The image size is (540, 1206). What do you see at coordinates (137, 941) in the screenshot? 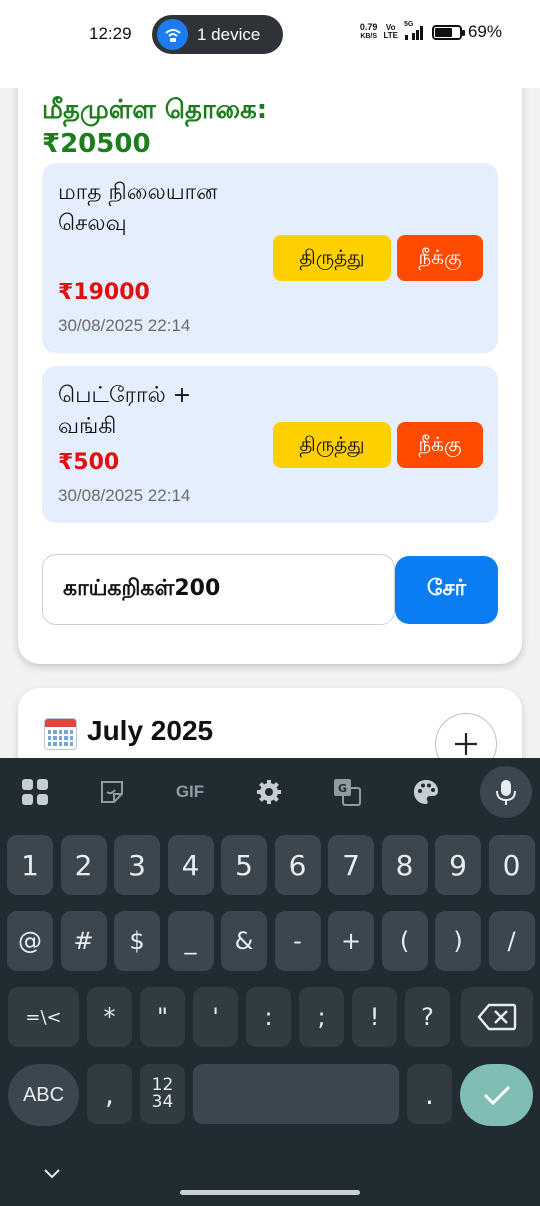
I see `key: $` at bounding box center [137, 941].